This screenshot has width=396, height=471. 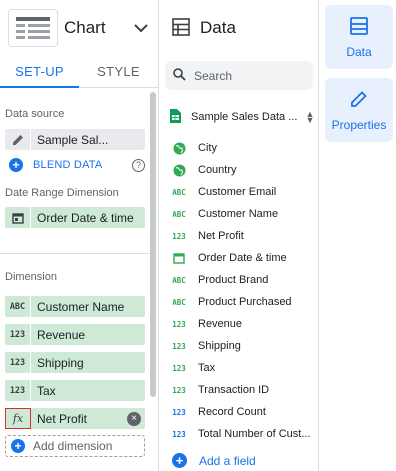 What do you see at coordinates (35, 114) in the screenshot?
I see `data-source-label: Data source` at bounding box center [35, 114].